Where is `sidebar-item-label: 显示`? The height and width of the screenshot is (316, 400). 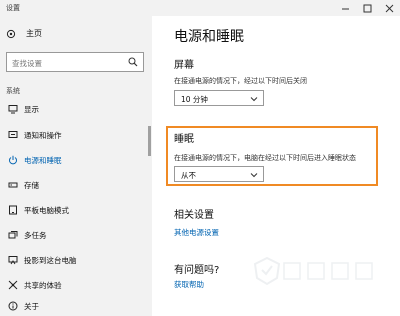
sidebar-item-label: 显示 is located at coordinates (31, 109).